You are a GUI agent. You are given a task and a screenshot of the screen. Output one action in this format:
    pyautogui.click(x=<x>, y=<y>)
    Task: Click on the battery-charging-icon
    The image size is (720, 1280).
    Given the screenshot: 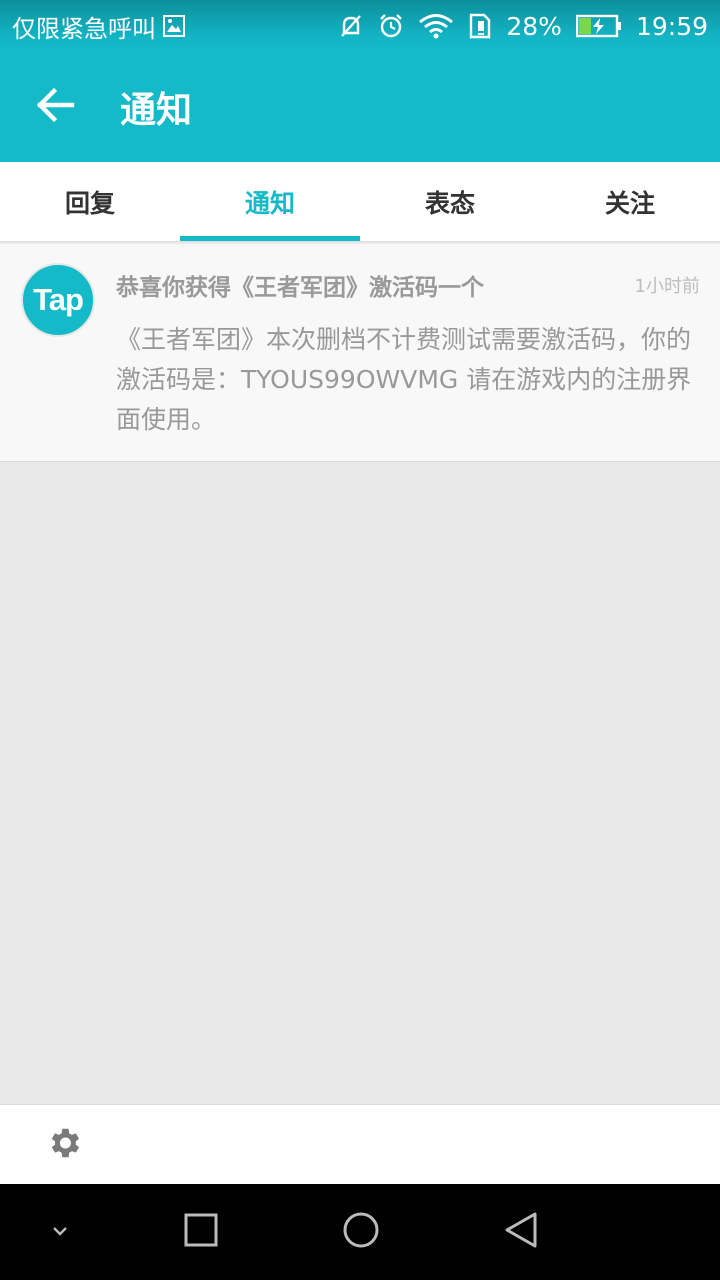 What is the action you would take?
    pyautogui.click(x=598, y=26)
    